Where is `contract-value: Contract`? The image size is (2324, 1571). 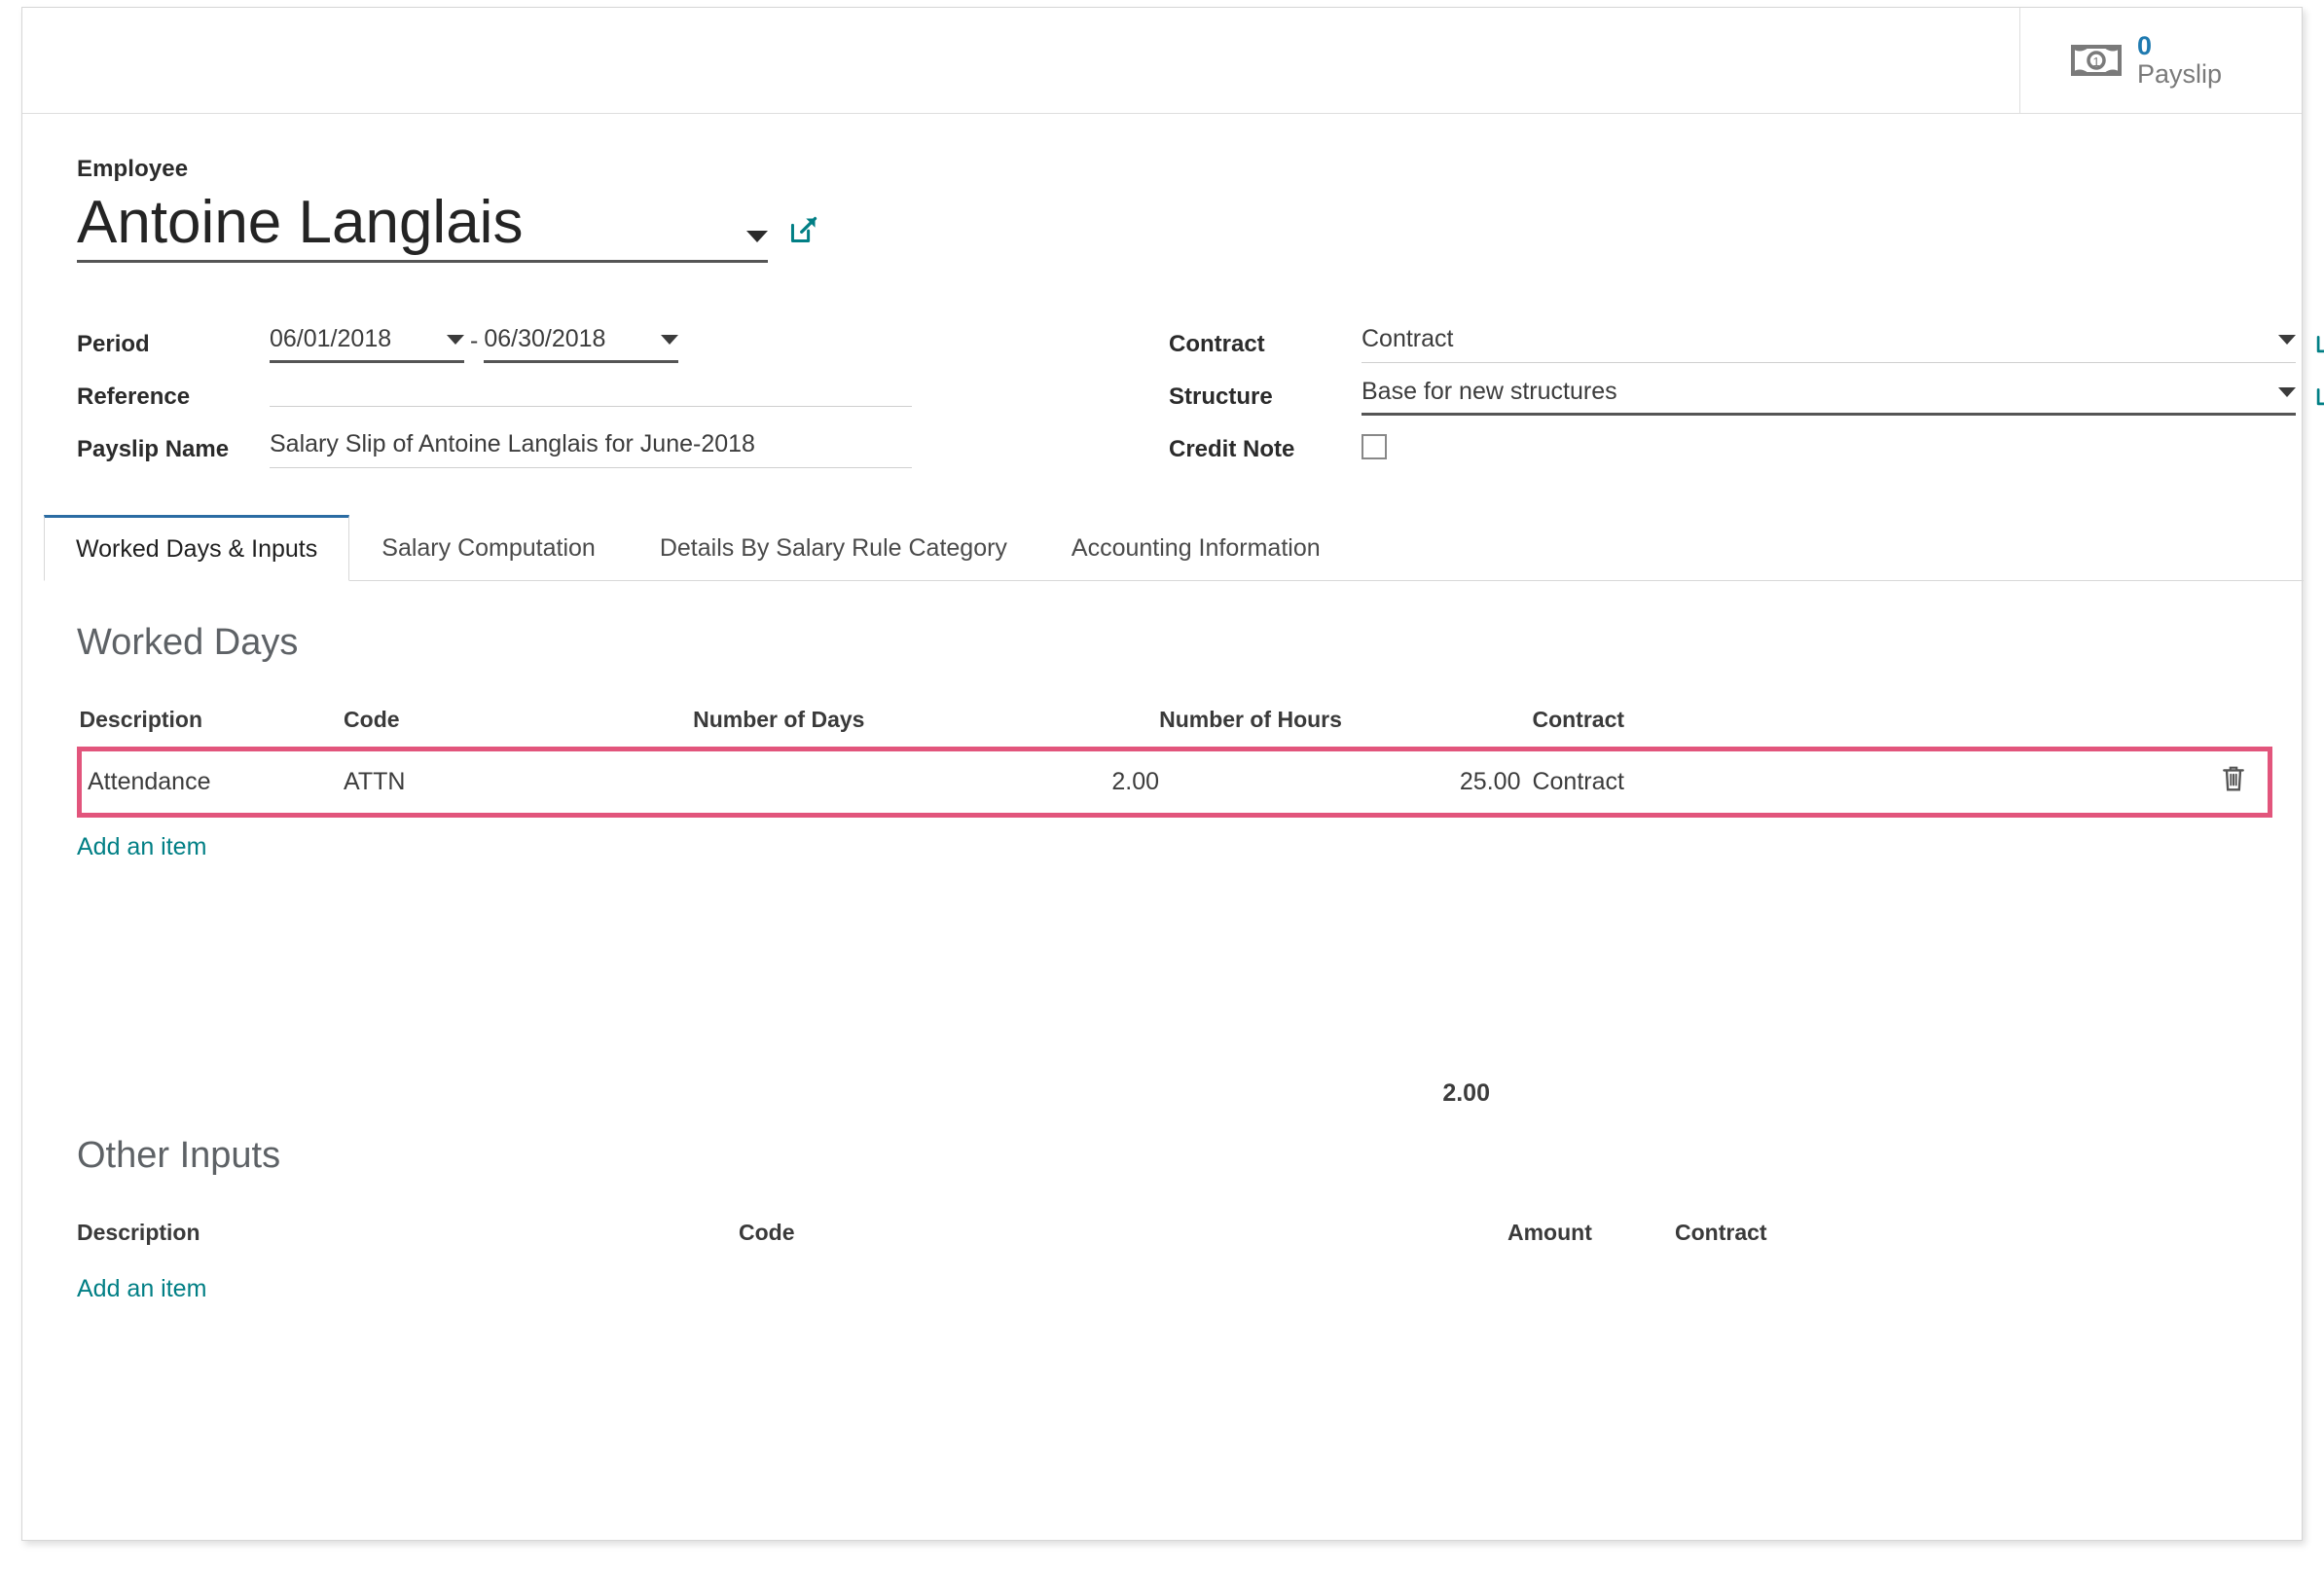 contract-value: Contract is located at coordinates (1408, 338).